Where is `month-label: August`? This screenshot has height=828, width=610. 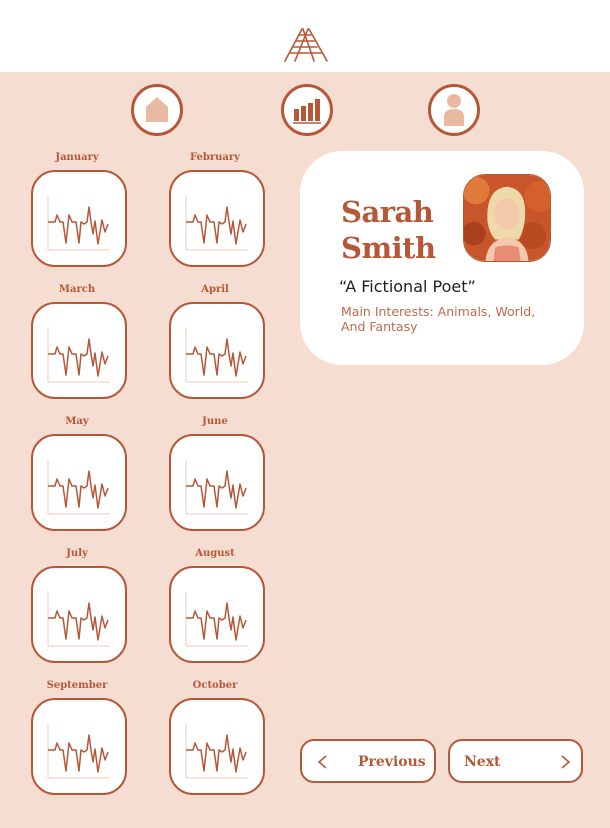
month-label: August is located at coordinates (215, 553).